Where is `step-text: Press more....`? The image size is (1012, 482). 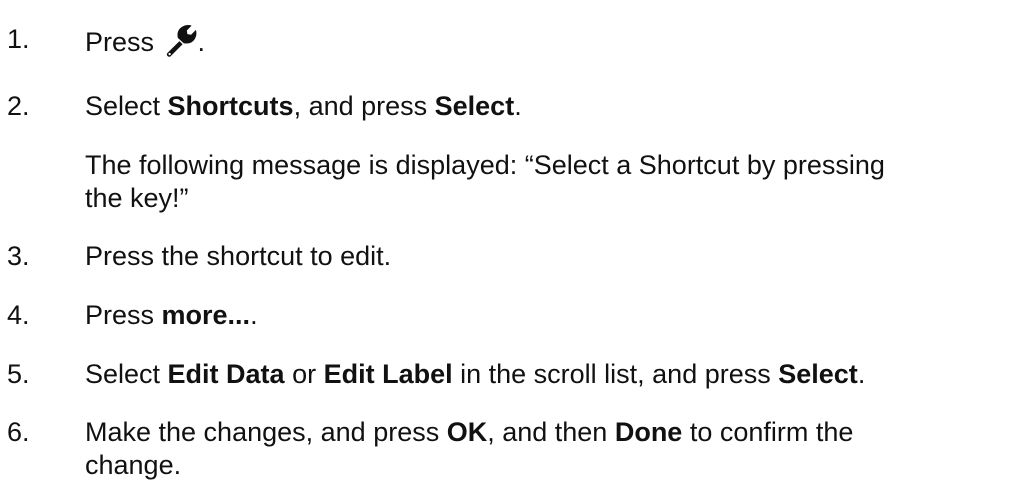
step-text: Press more.... is located at coordinates (171, 315).